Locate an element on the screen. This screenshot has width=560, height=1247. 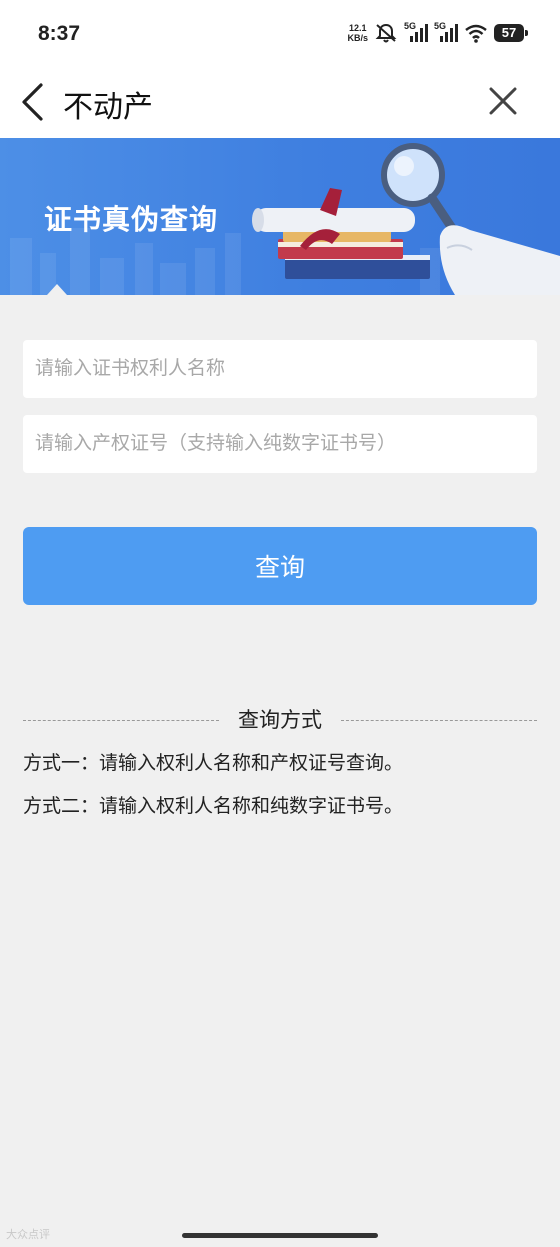
query-methods-title: 查询方式 is located at coordinates (280, 720).